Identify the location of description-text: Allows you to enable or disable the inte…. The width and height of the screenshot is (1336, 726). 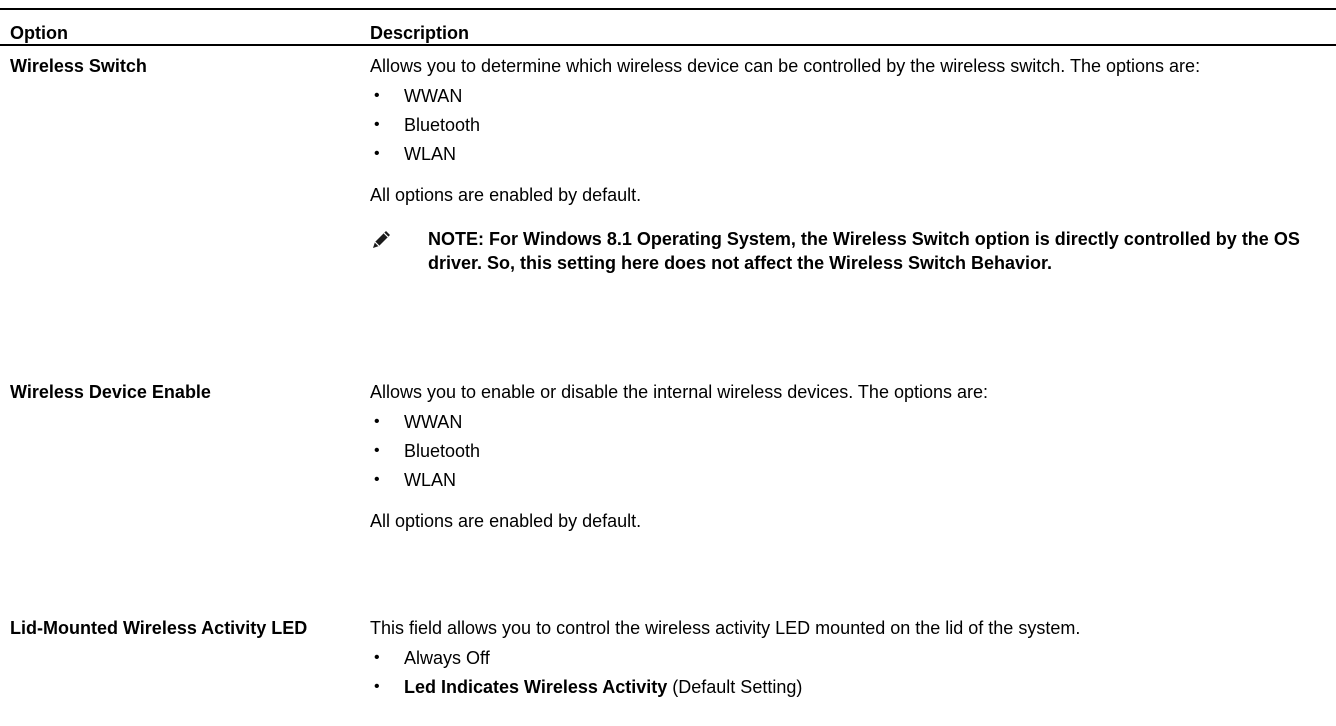
(679, 392).